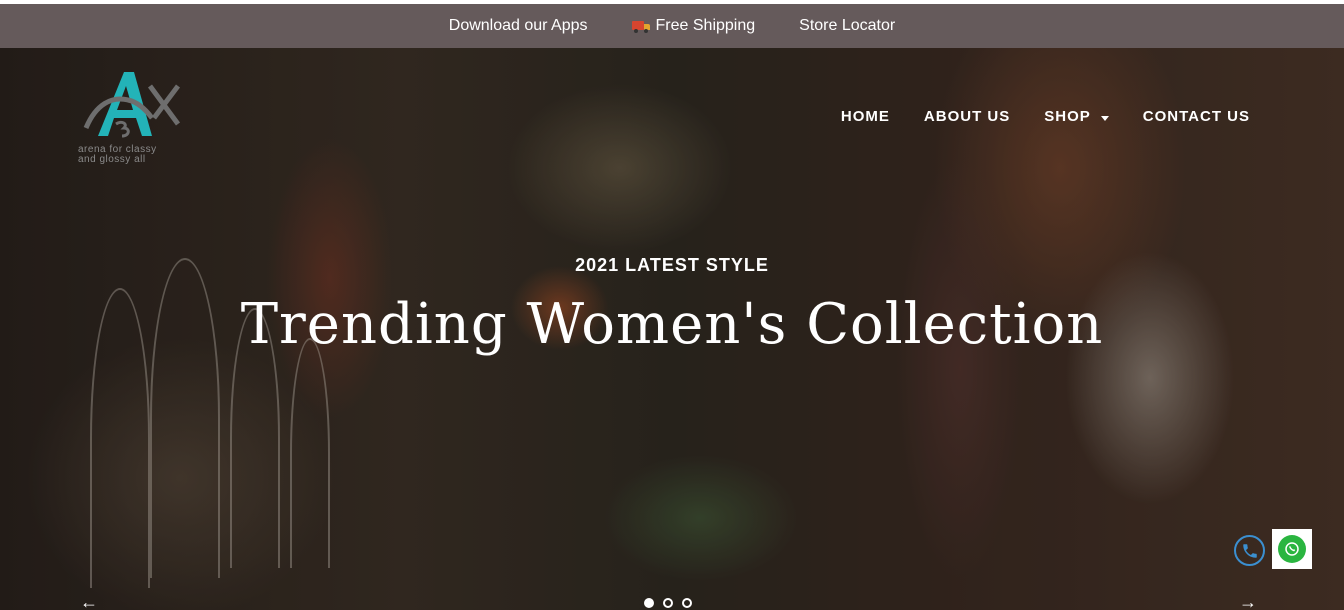  I want to click on nav-about: ABOUT US, so click(967, 116).